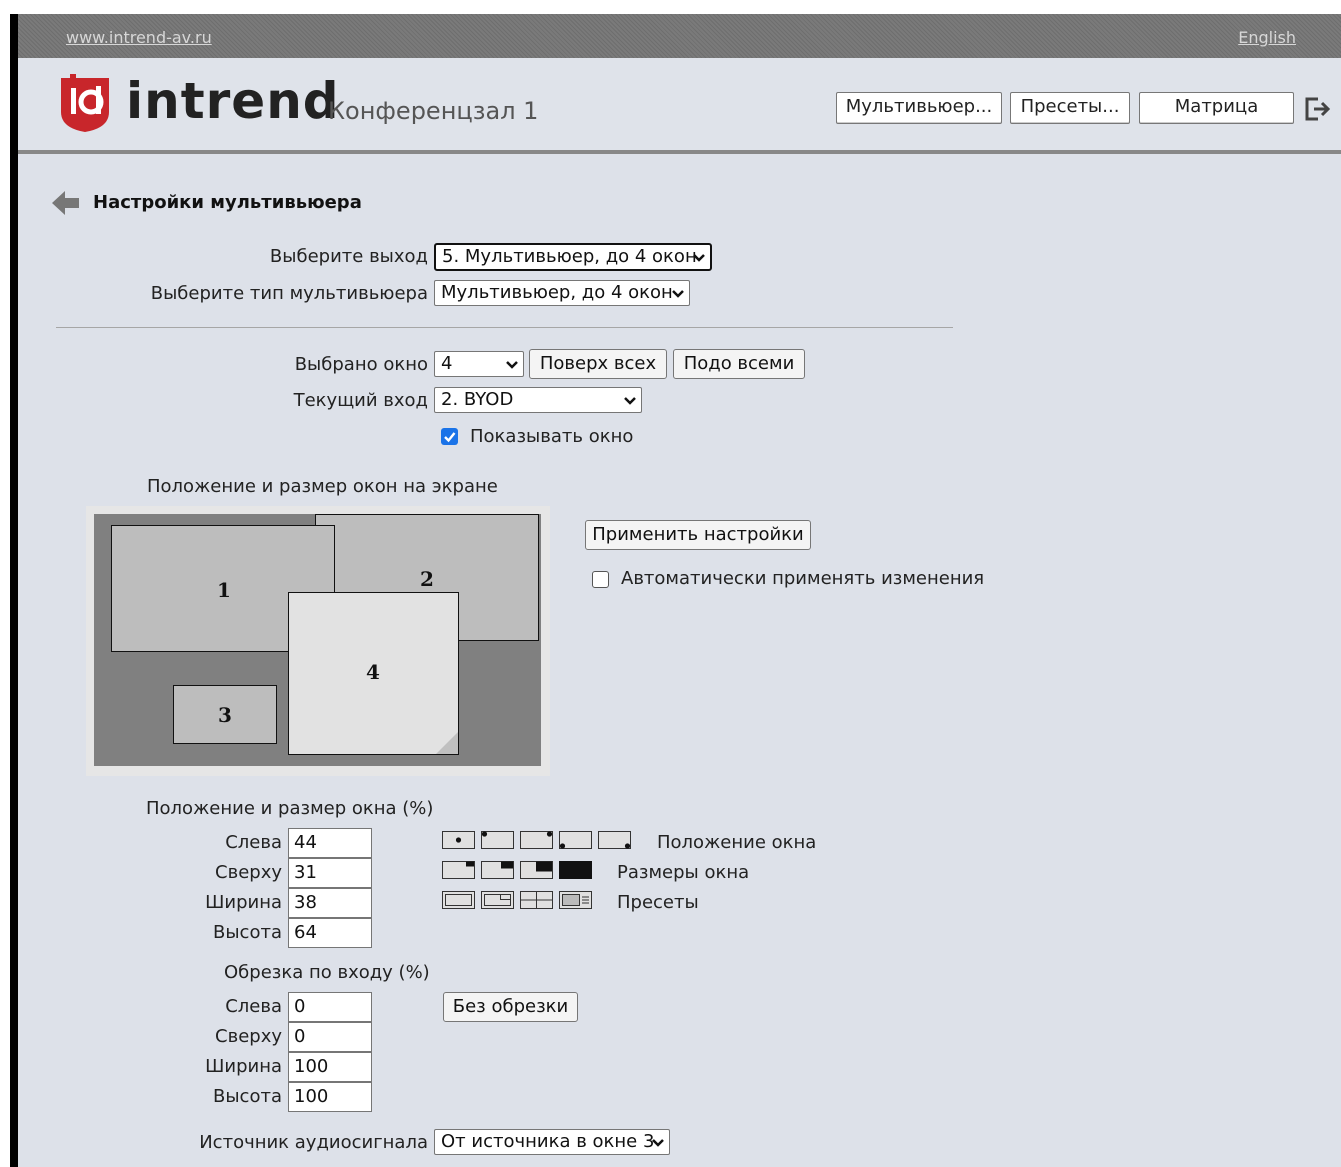 The height and width of the screenshot is (1167, 1341). What do you see at coordinates (497, 870) in the screenshot?
I see `size-medium-icon` at bounding box center [497, 870].